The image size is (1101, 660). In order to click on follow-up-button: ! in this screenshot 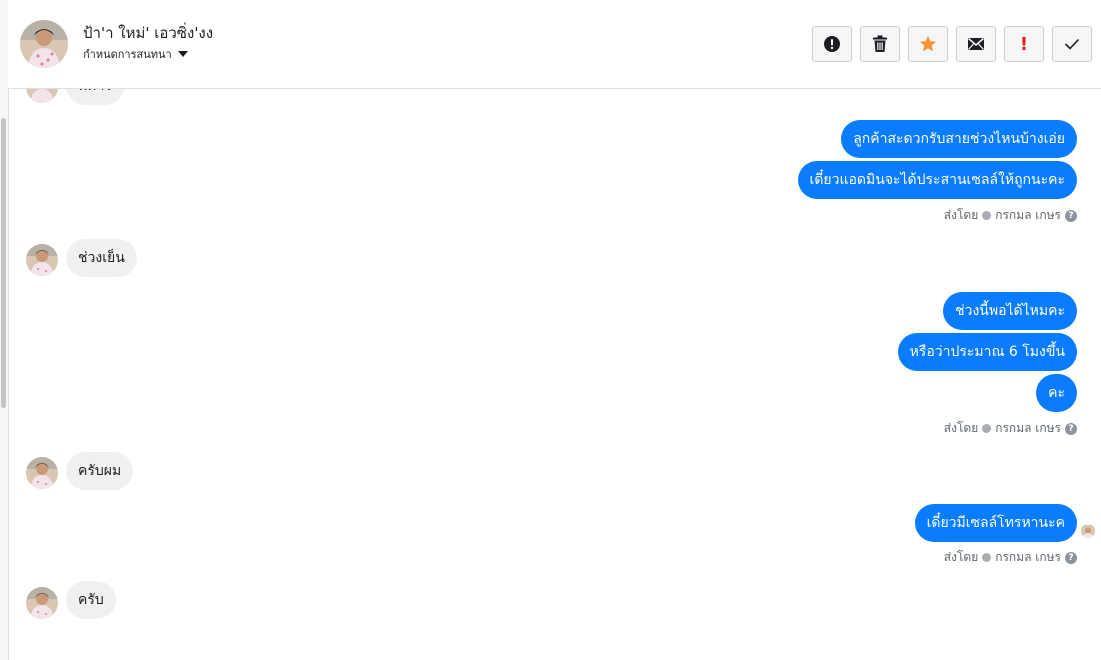, I will do `click(1024, 44)`.